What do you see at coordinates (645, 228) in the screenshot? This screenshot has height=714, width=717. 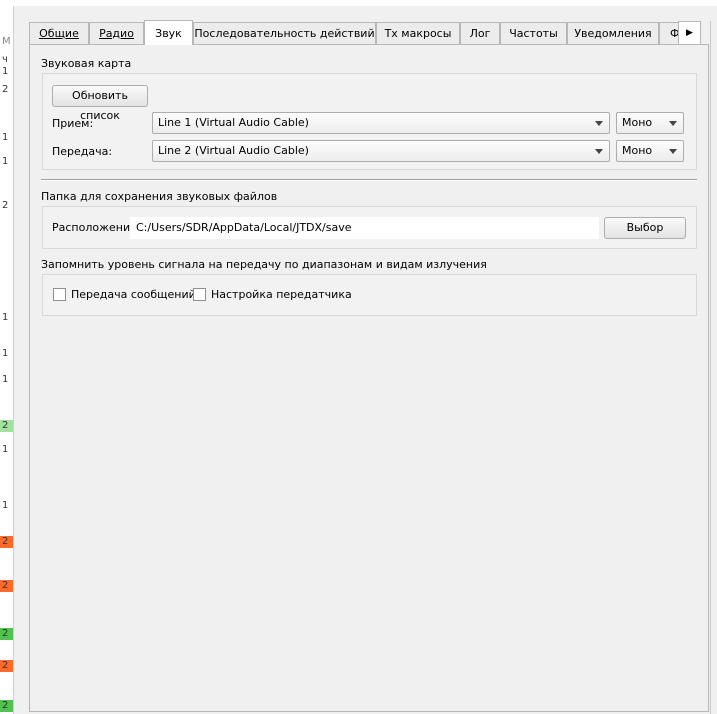 I see `browse-button: Выбор` at bounding box center [645, 228].